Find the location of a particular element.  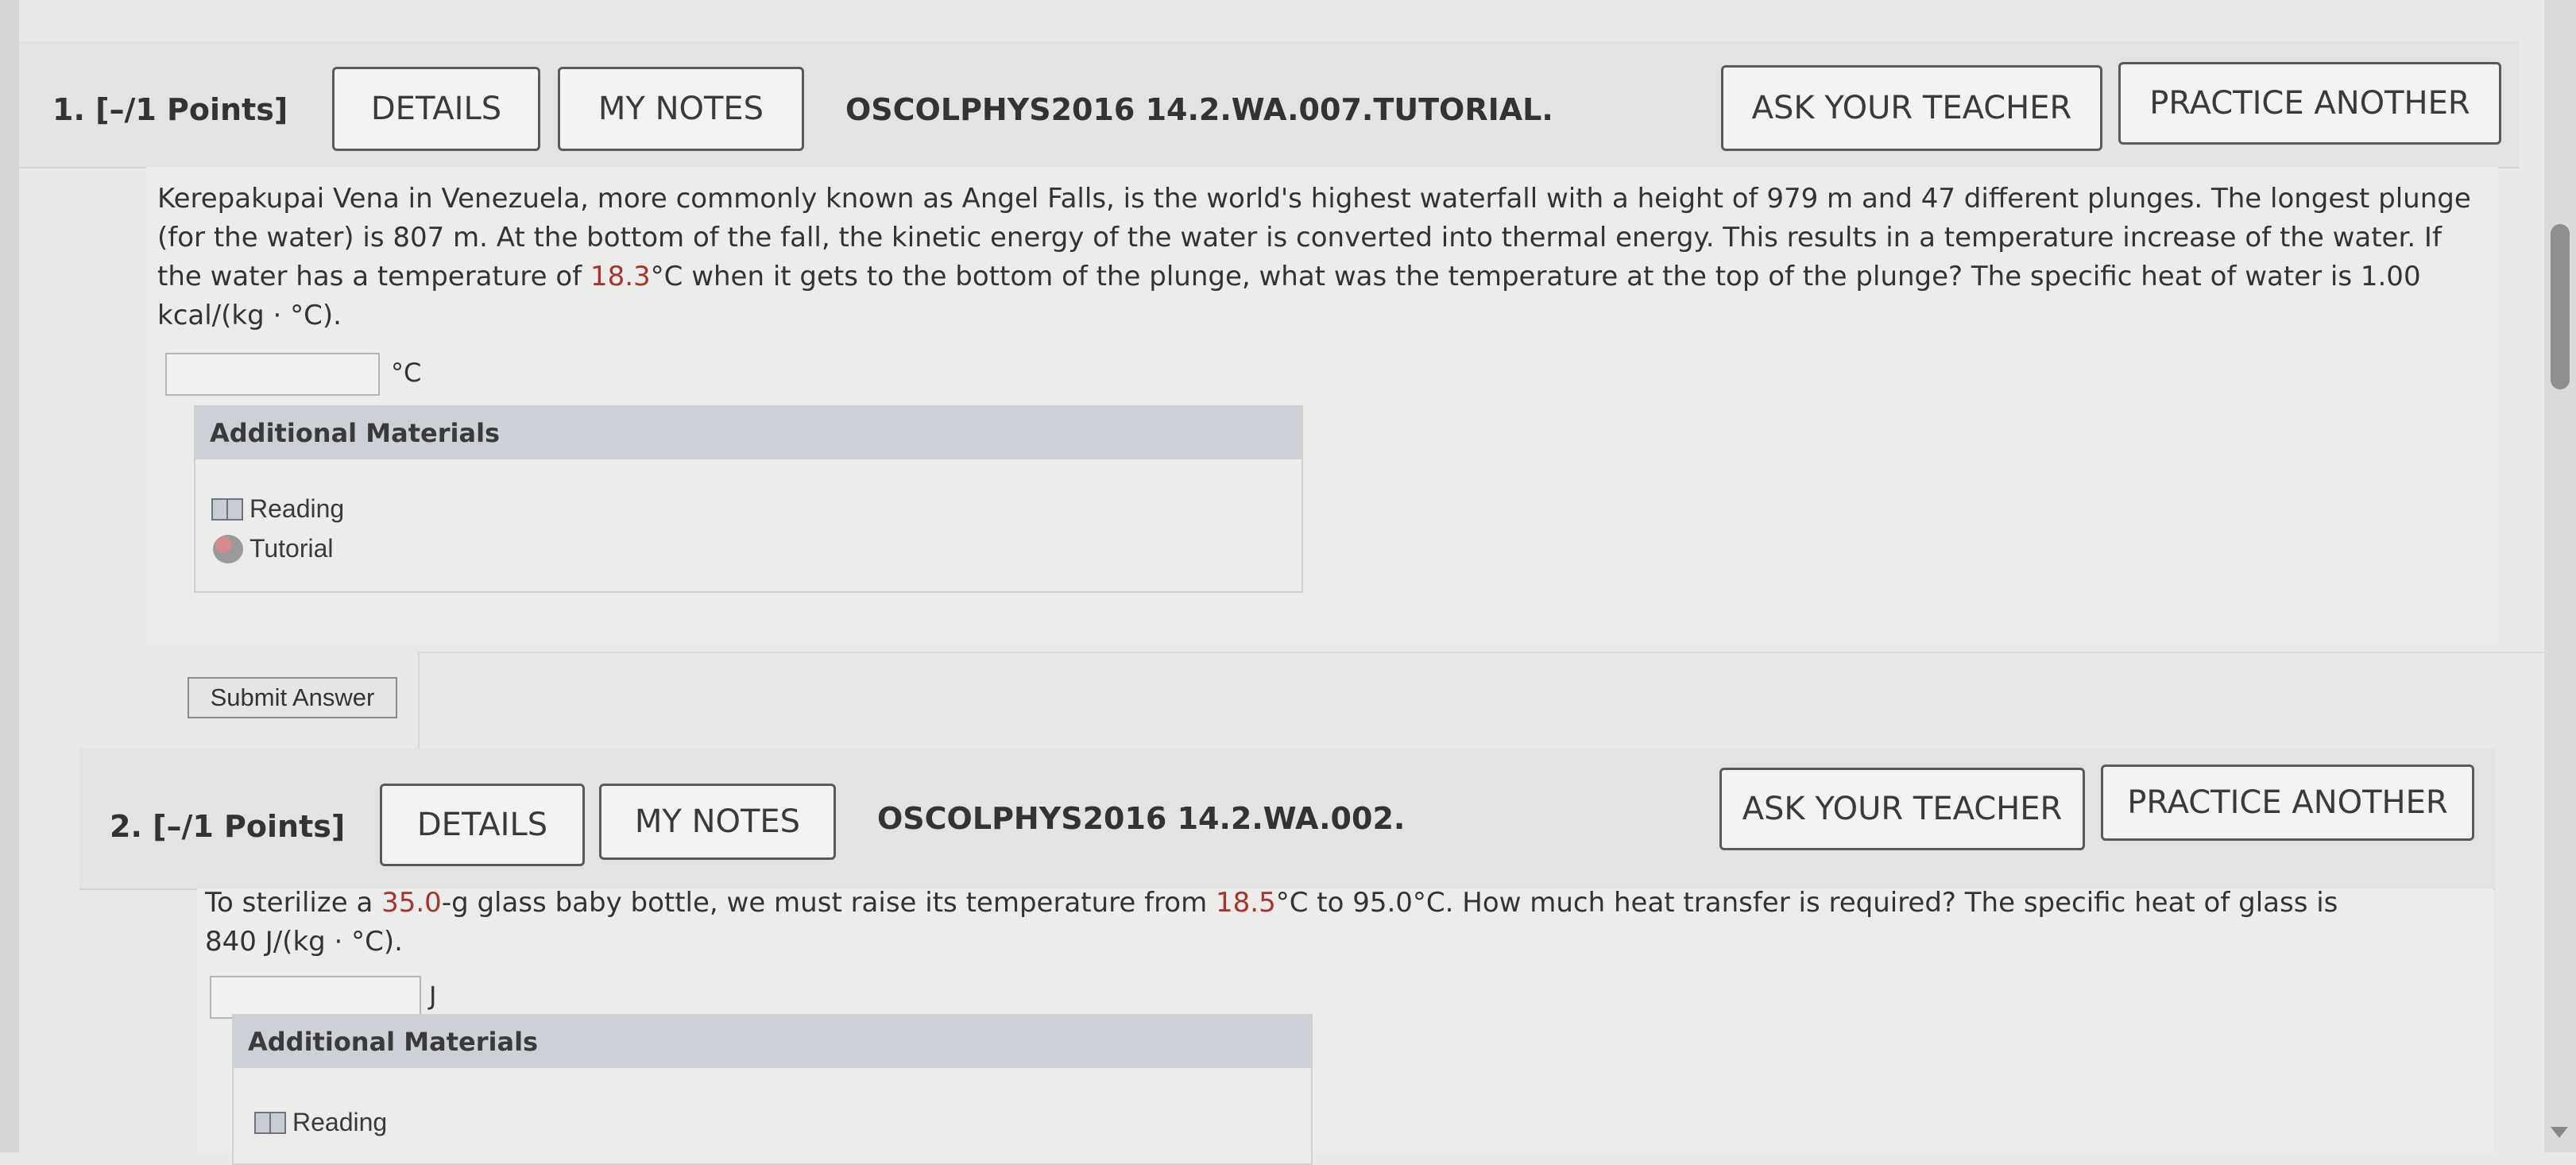

scroll-down-icon is located at coordinates (2559, 1132).